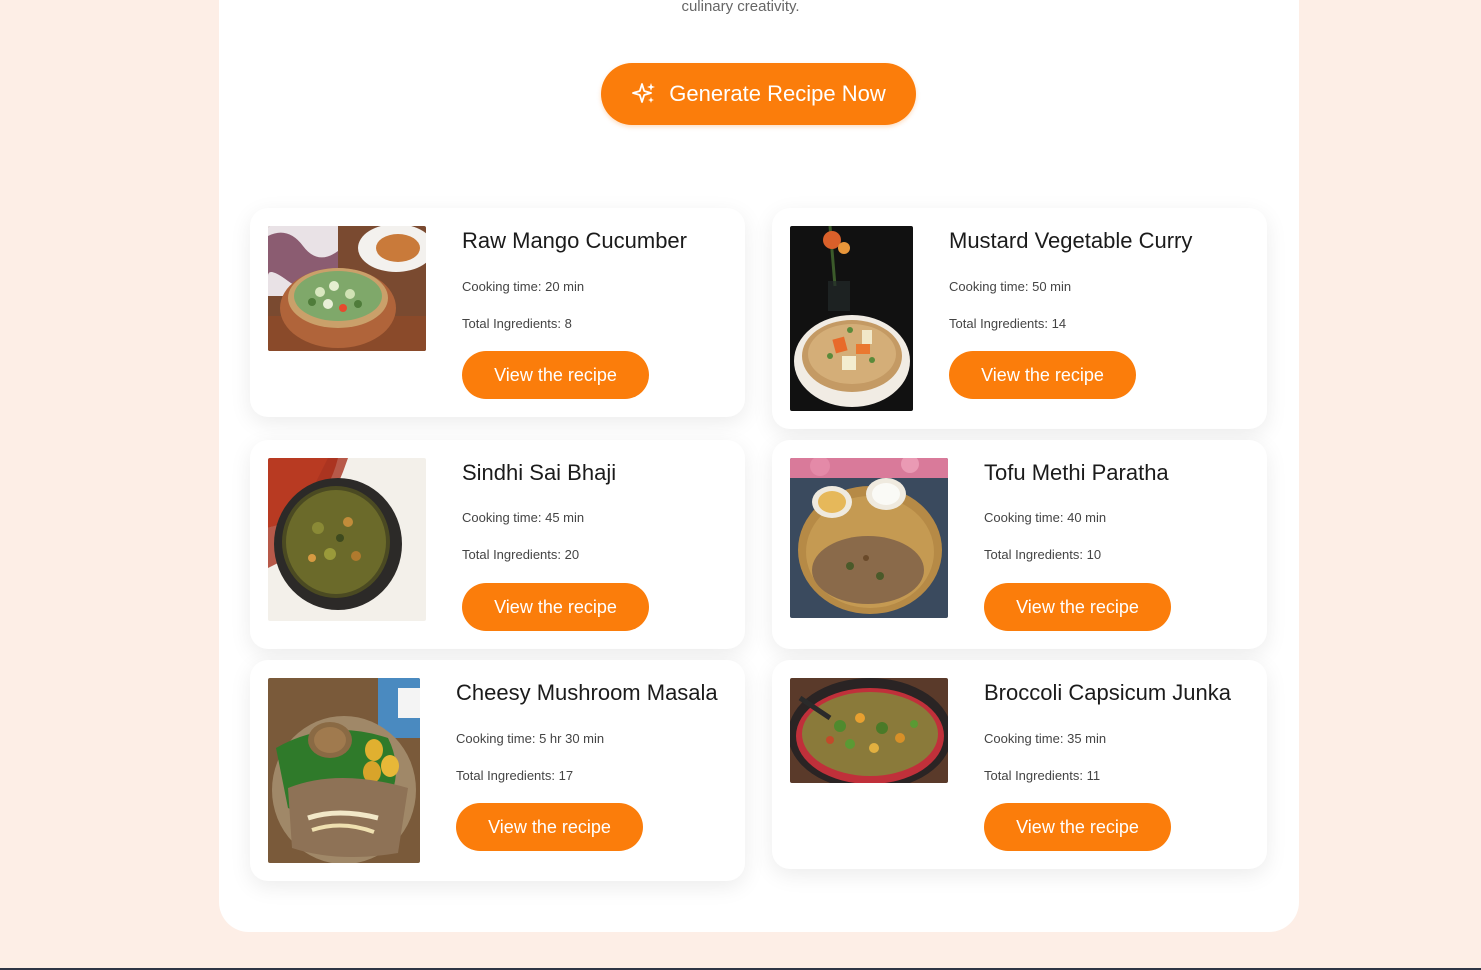 The width and height of the screenshot is (1481, 970). Describe the element at coordinates (539, 472) in the screenshot. I see `recipe-title: Sindhi Sai Bhaji` at that location.